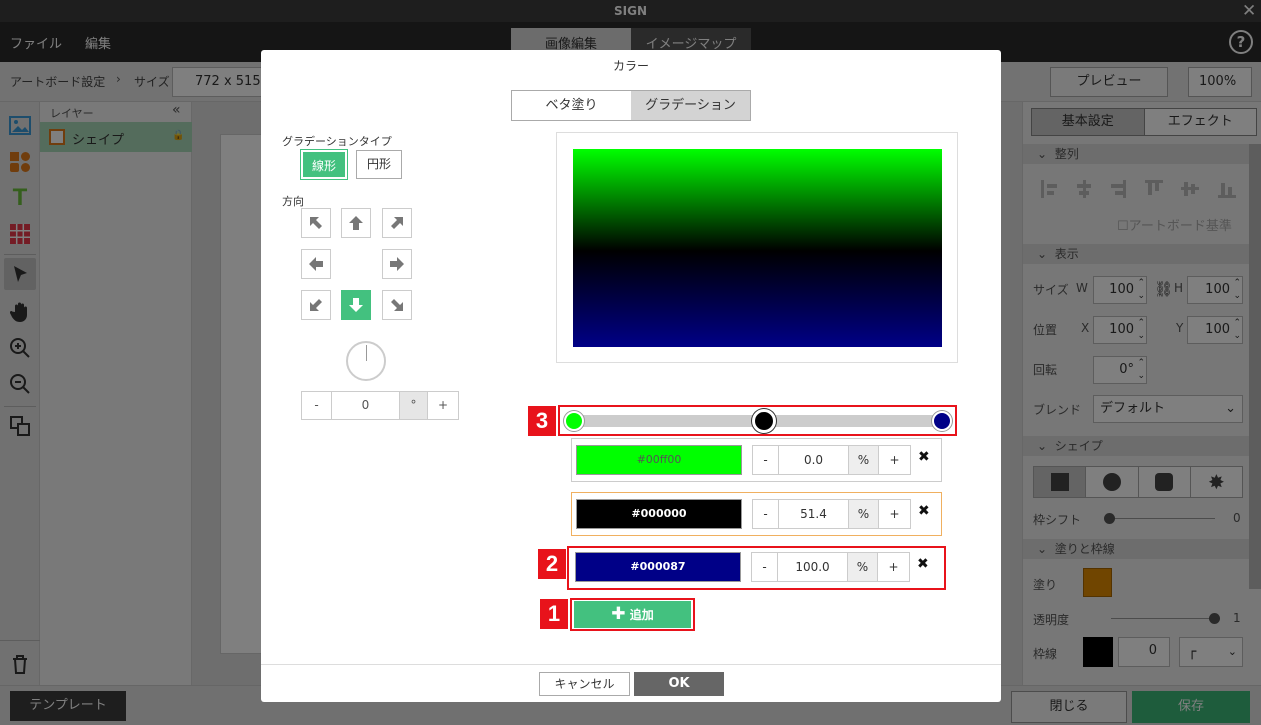 Image resolution: width=1261 pixels, height=725 pixels. What do you see at coordinates (571, 105) in the screenshot?
I see `tab-solid-fill: ベタ塗り` at bounding box center [571, 105].